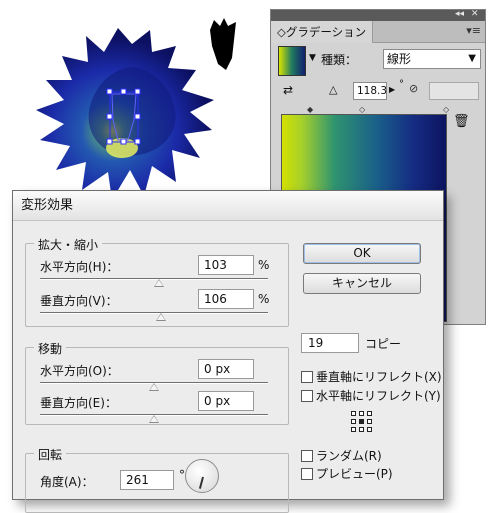 The width and height of the screenshot is (501, 513). What do you see at coordinates (399, 59) in the screenshot?
I see `type-select-value: 線形` at bounding box center [399, 59].